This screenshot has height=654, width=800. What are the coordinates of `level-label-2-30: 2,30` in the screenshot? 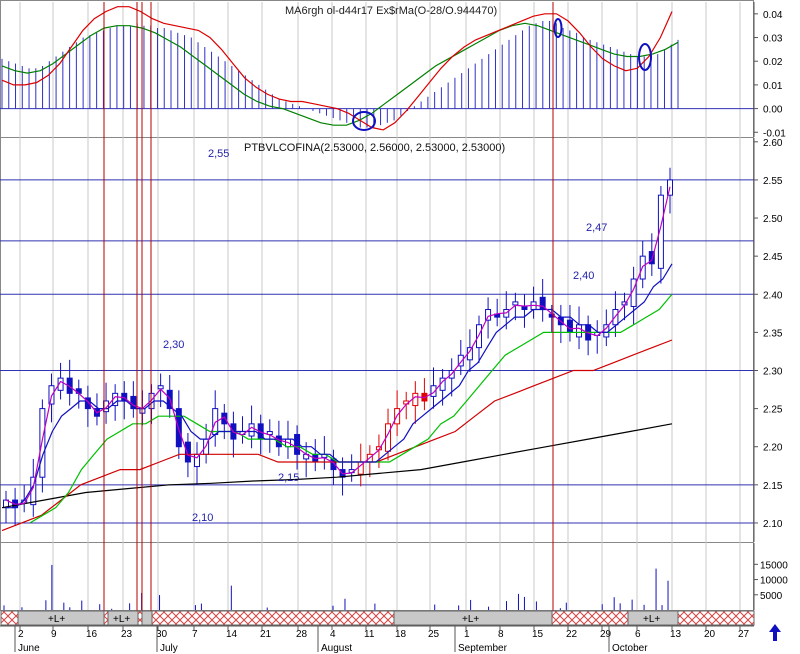 It's located at (173, 345).